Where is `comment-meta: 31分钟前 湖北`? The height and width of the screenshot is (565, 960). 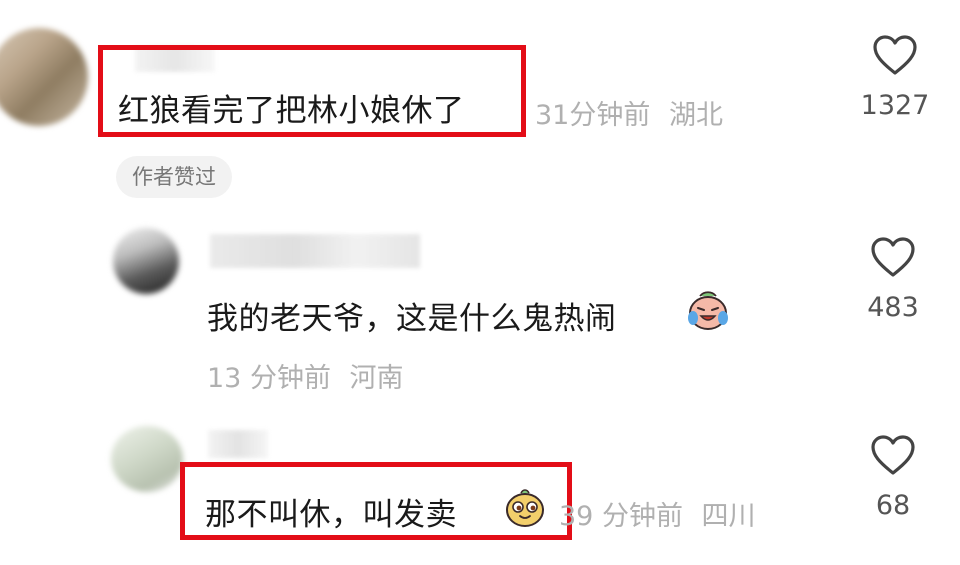 comment-meta: 31分钟前 湖北 is located at coordinates (629, 112).